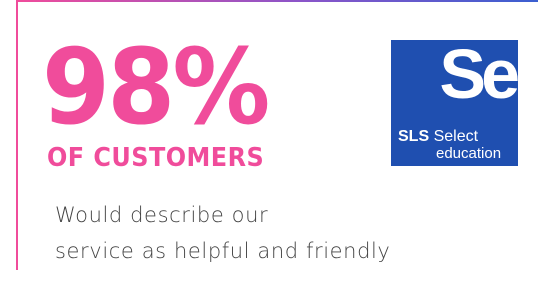  I want to click on sls-select-education-logo: Se SLS Select education, so click(455, 100).